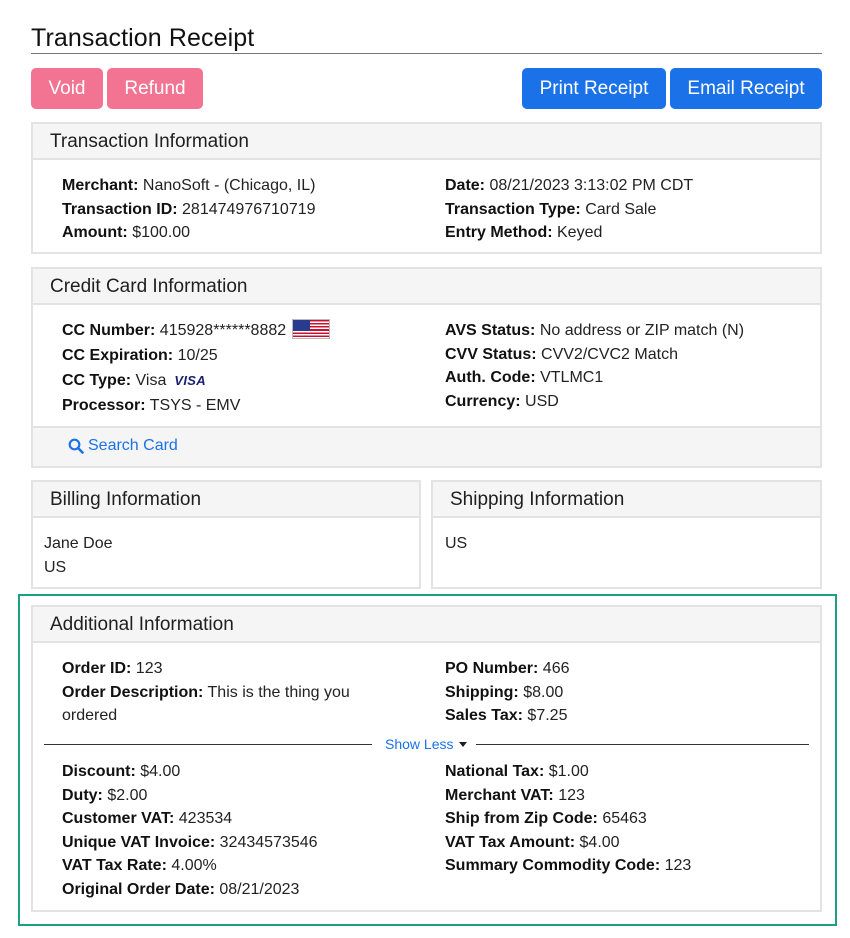 This screenshot has height=938, width=850. What do you see at coordinates (97, 380) in the screenshot?
I see `cc-type-label: CC Type:` at bounding box center [97, 380].